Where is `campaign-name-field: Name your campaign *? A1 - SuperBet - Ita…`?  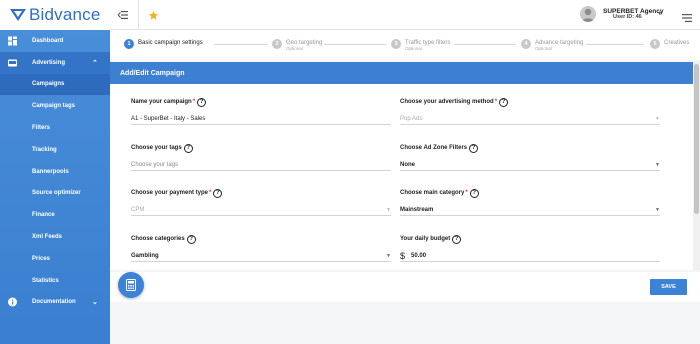
campaign-name-field: Name your campaign *? A1 - SuperBet - Ita… is located at coordinates (261, 111).